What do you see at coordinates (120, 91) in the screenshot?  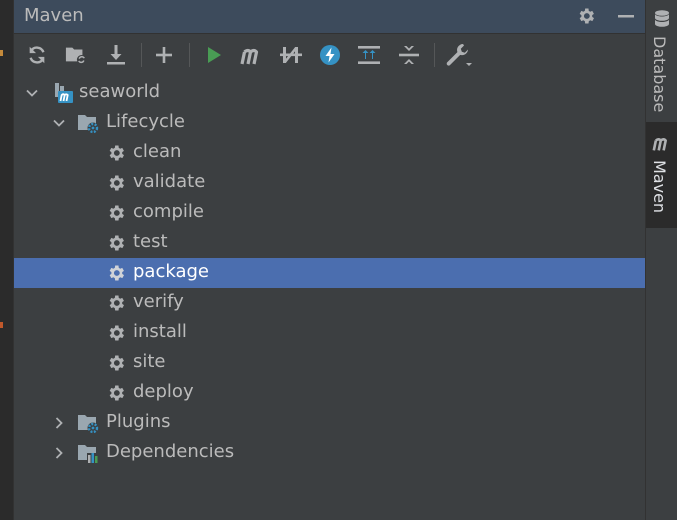 I see `project-label: seaworld` at bounding box center [120, 91].